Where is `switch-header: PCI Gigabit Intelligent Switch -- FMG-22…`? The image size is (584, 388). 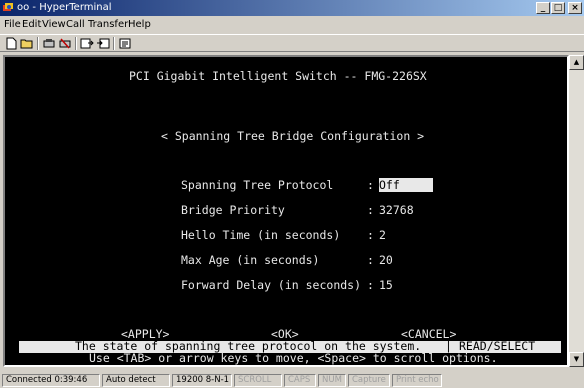 switch-header: PCI Gigabit Intelligent Switch -- FMG-22… is located at coordinates (278, 76).